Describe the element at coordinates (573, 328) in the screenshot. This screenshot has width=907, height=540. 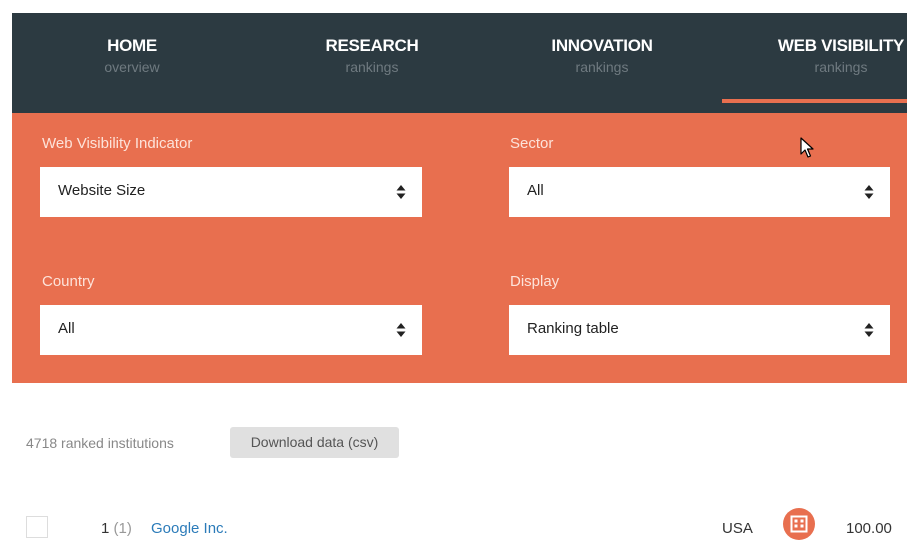
I see `display-select-value: Ranking table` at that location.